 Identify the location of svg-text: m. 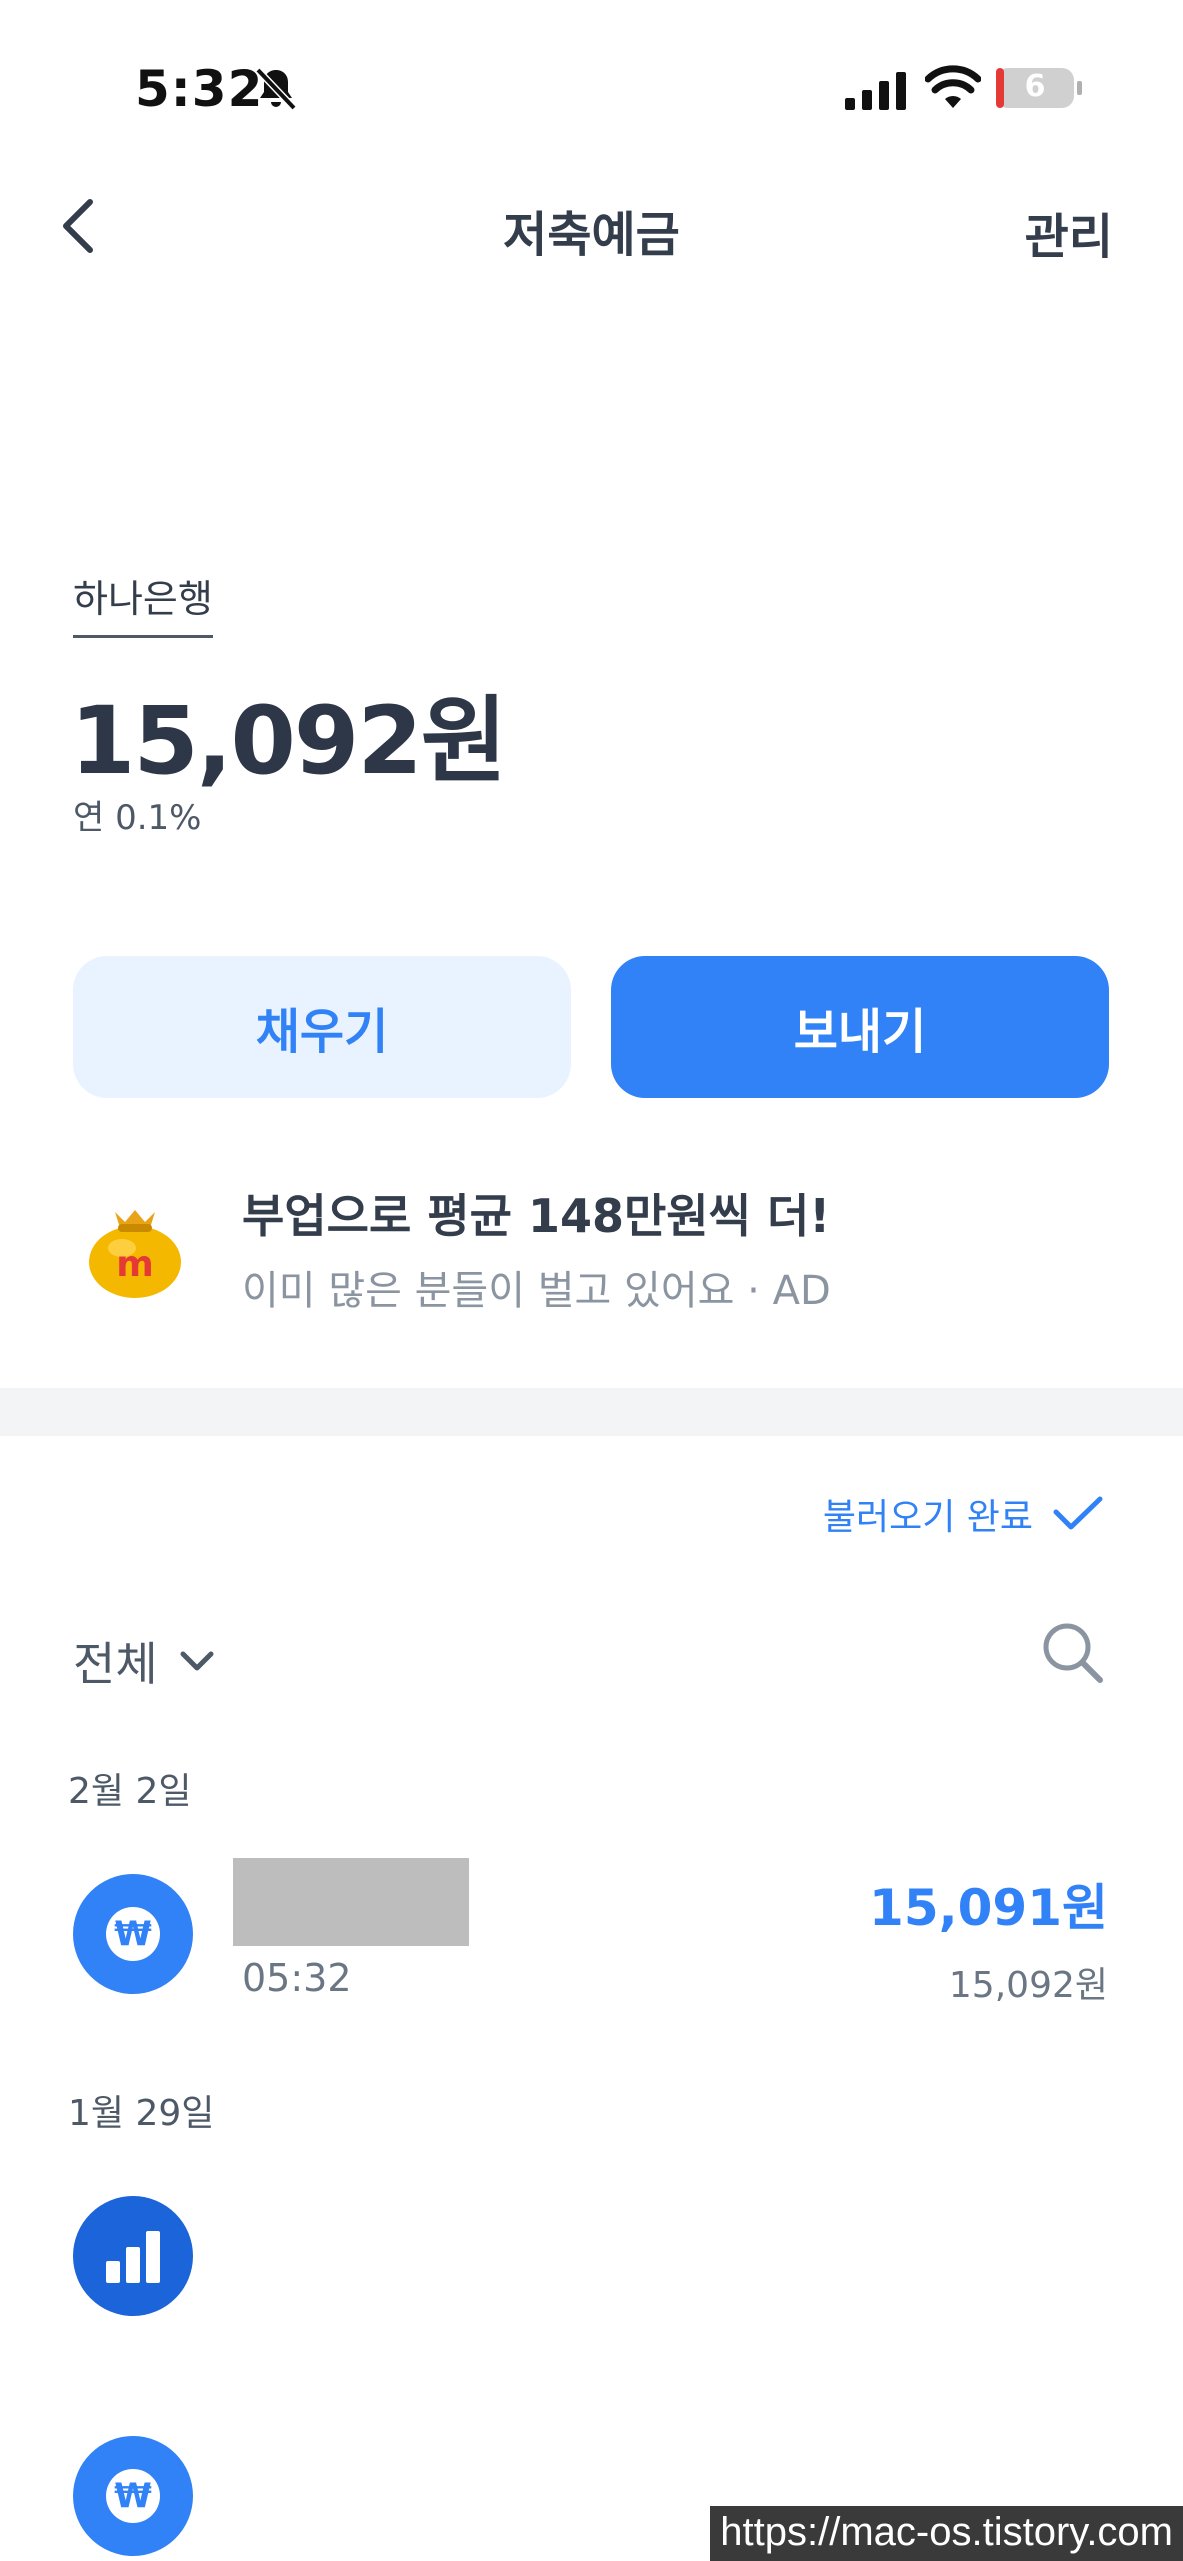
(135, 1264).